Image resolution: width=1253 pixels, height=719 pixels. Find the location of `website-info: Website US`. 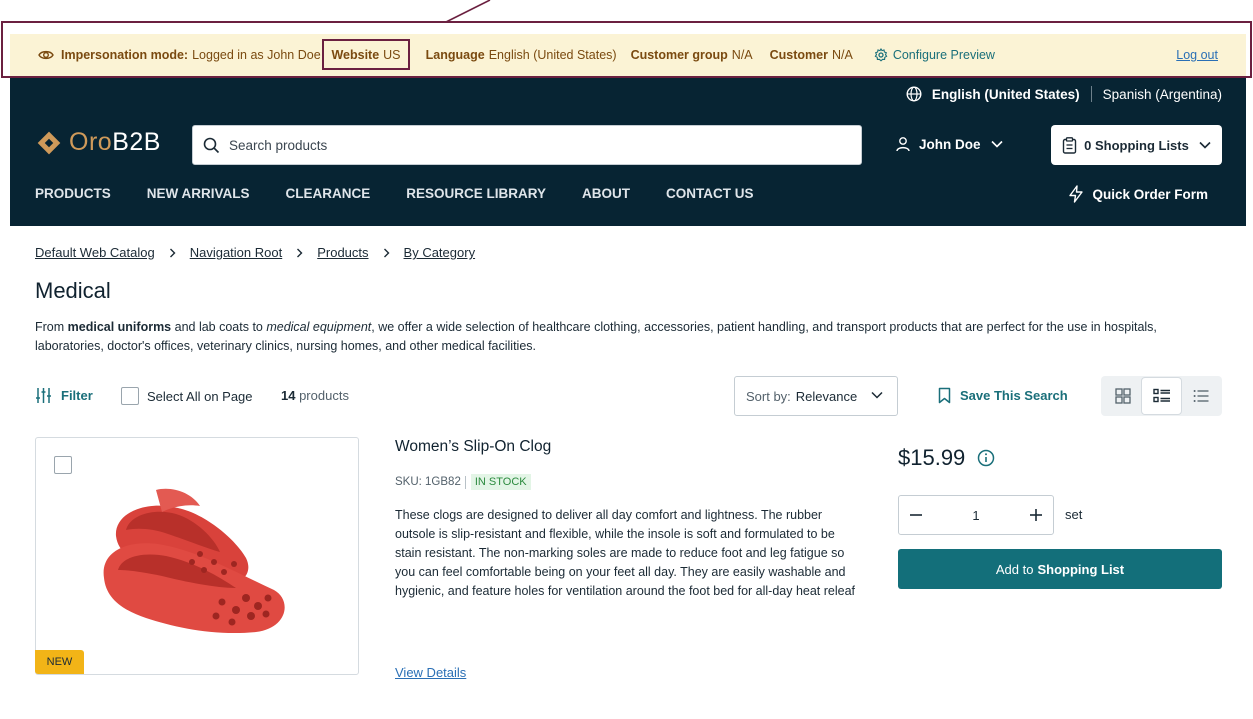

website-info: Website US is located at coordinates (366, 54).